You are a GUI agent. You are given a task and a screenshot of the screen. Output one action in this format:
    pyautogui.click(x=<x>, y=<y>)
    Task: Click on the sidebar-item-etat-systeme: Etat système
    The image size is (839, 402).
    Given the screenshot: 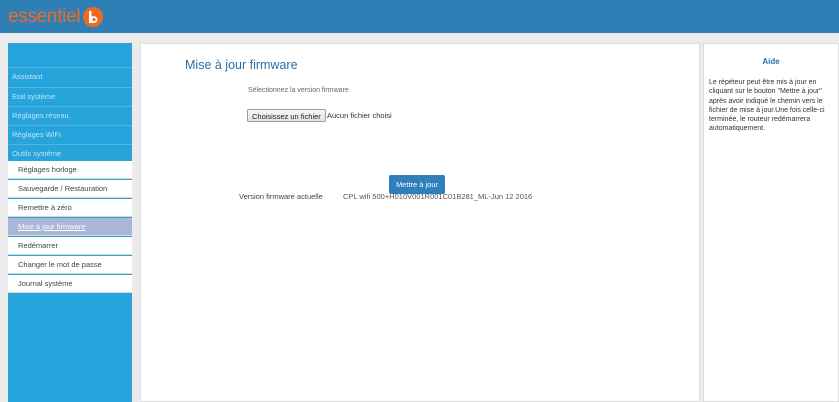 What is the action you would take?
    pyautogui.click(x=70, y=95)
    